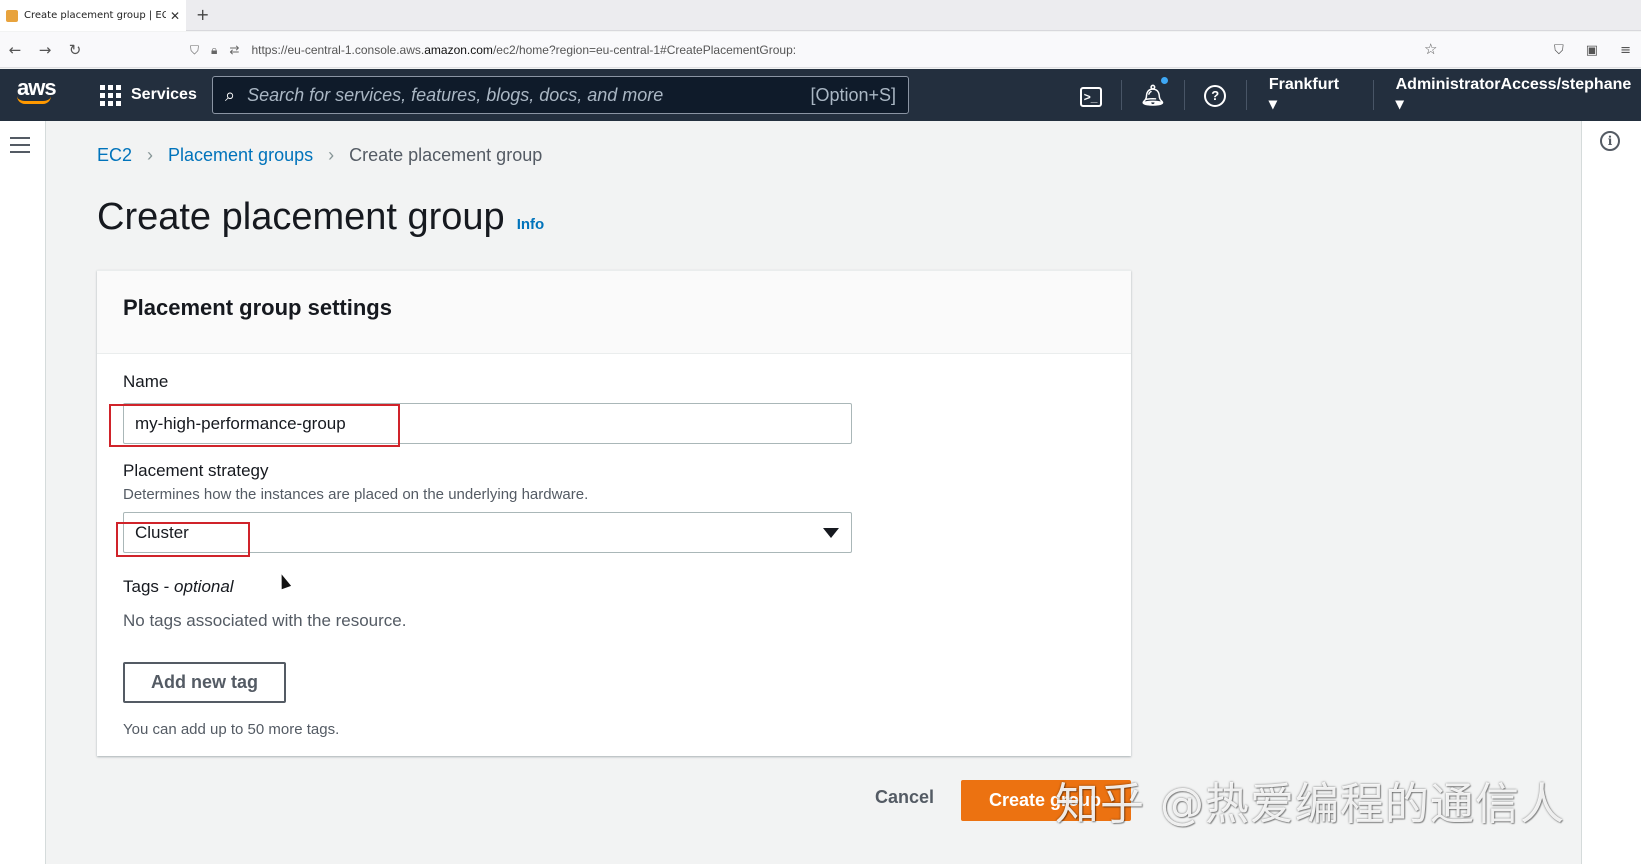 The height and width of the screenshot is (864, 1641). What do you see at coordinates (196, 470) in the screenshot?
I see `placement-strategy-label: Placement strategy` at bounding box center [196, 470].